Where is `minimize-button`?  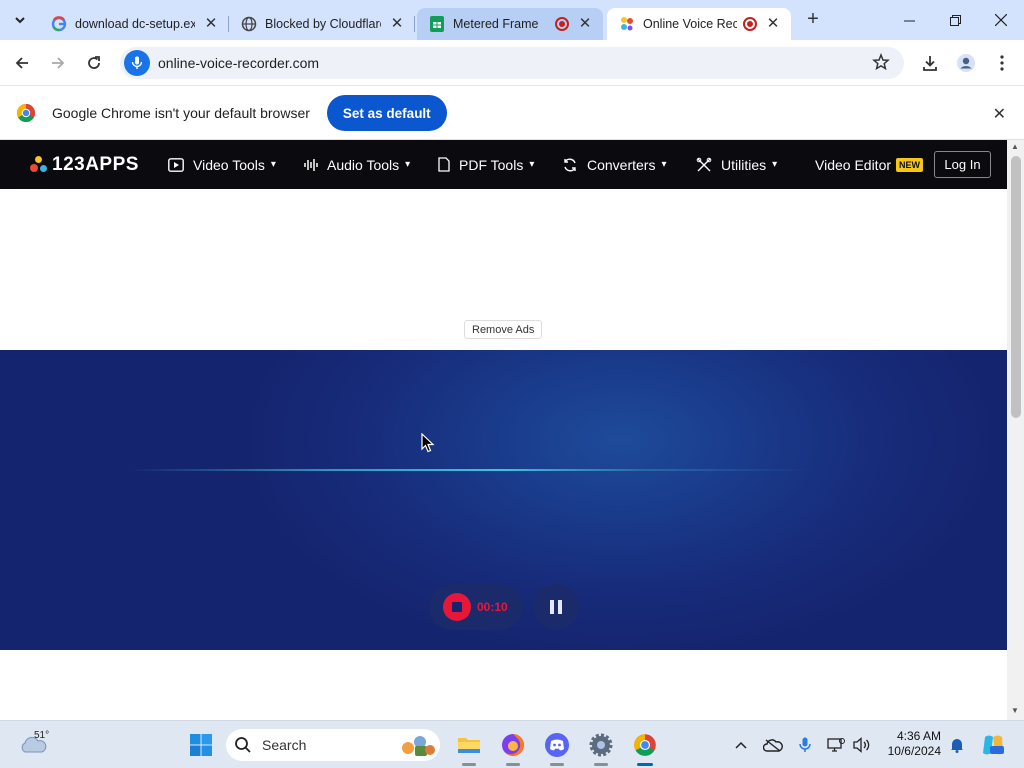
minimize-button is located at coordinates (909, 20).